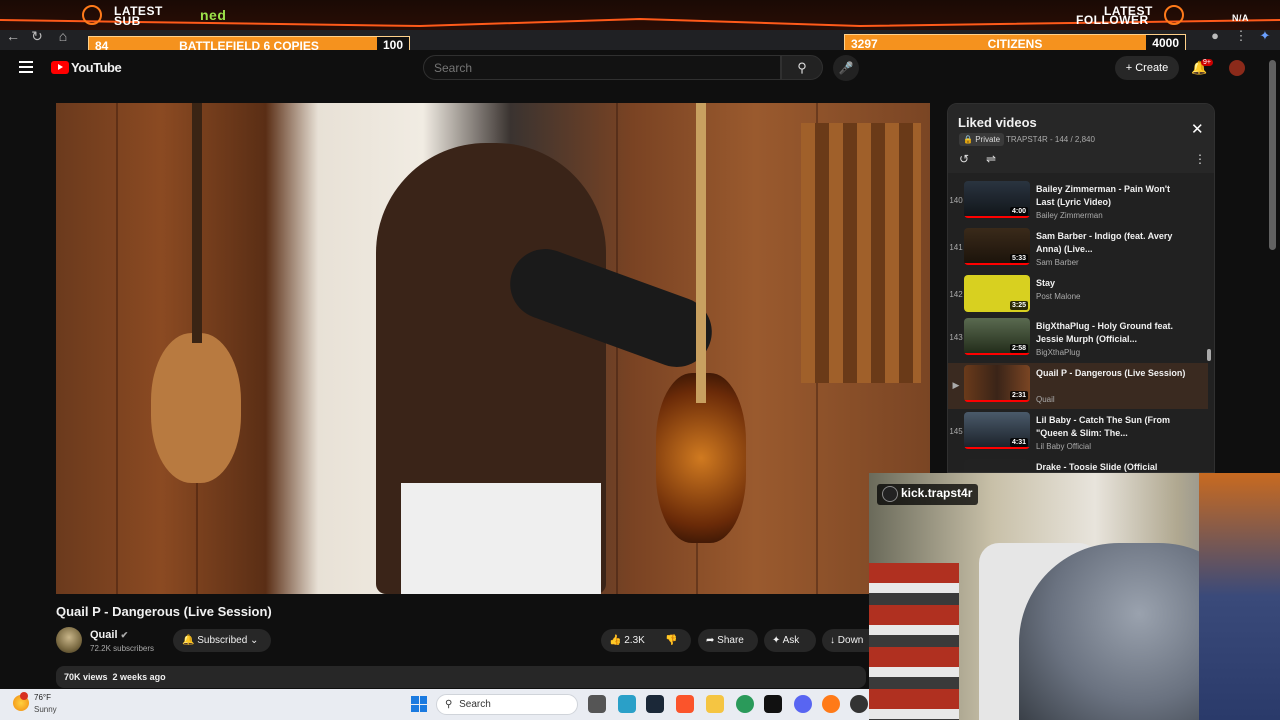 The image size is (1280, 720). Describe the element at coordinates (213, 15) in the screenshot. I see `latest-sub-name: ned` at that location.